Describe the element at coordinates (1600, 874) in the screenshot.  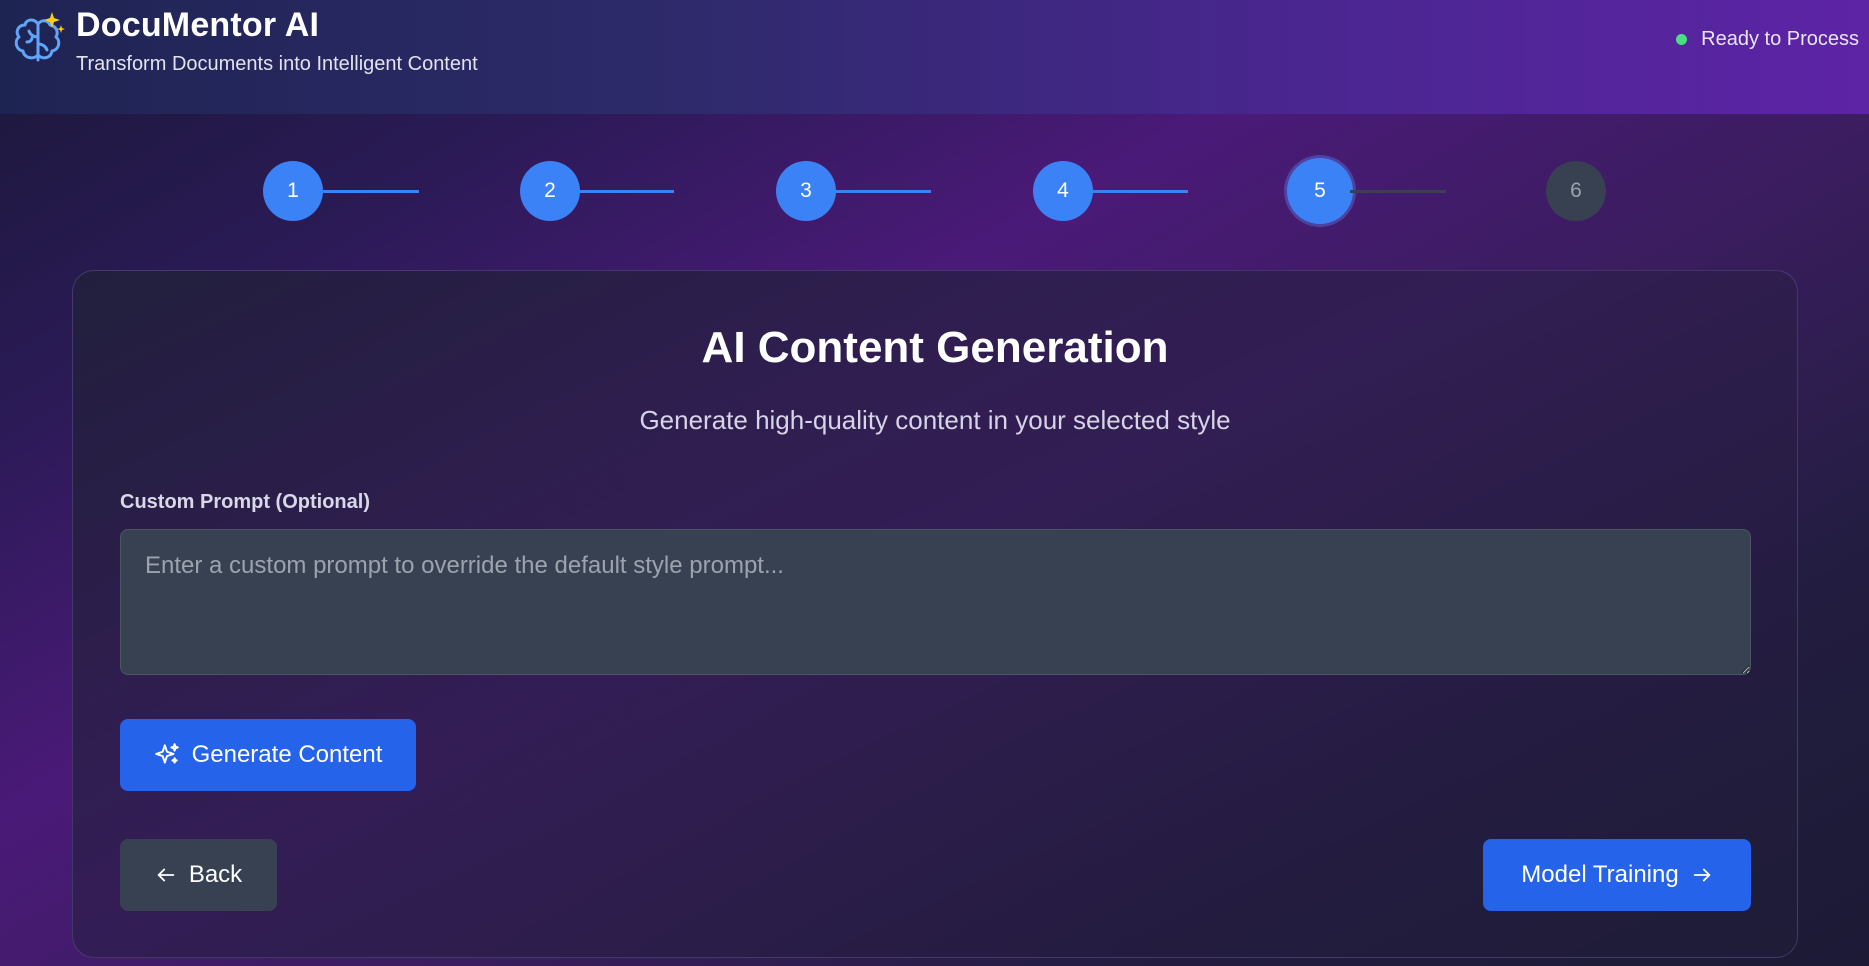
I see `model-training-label: Model Training` at that location.